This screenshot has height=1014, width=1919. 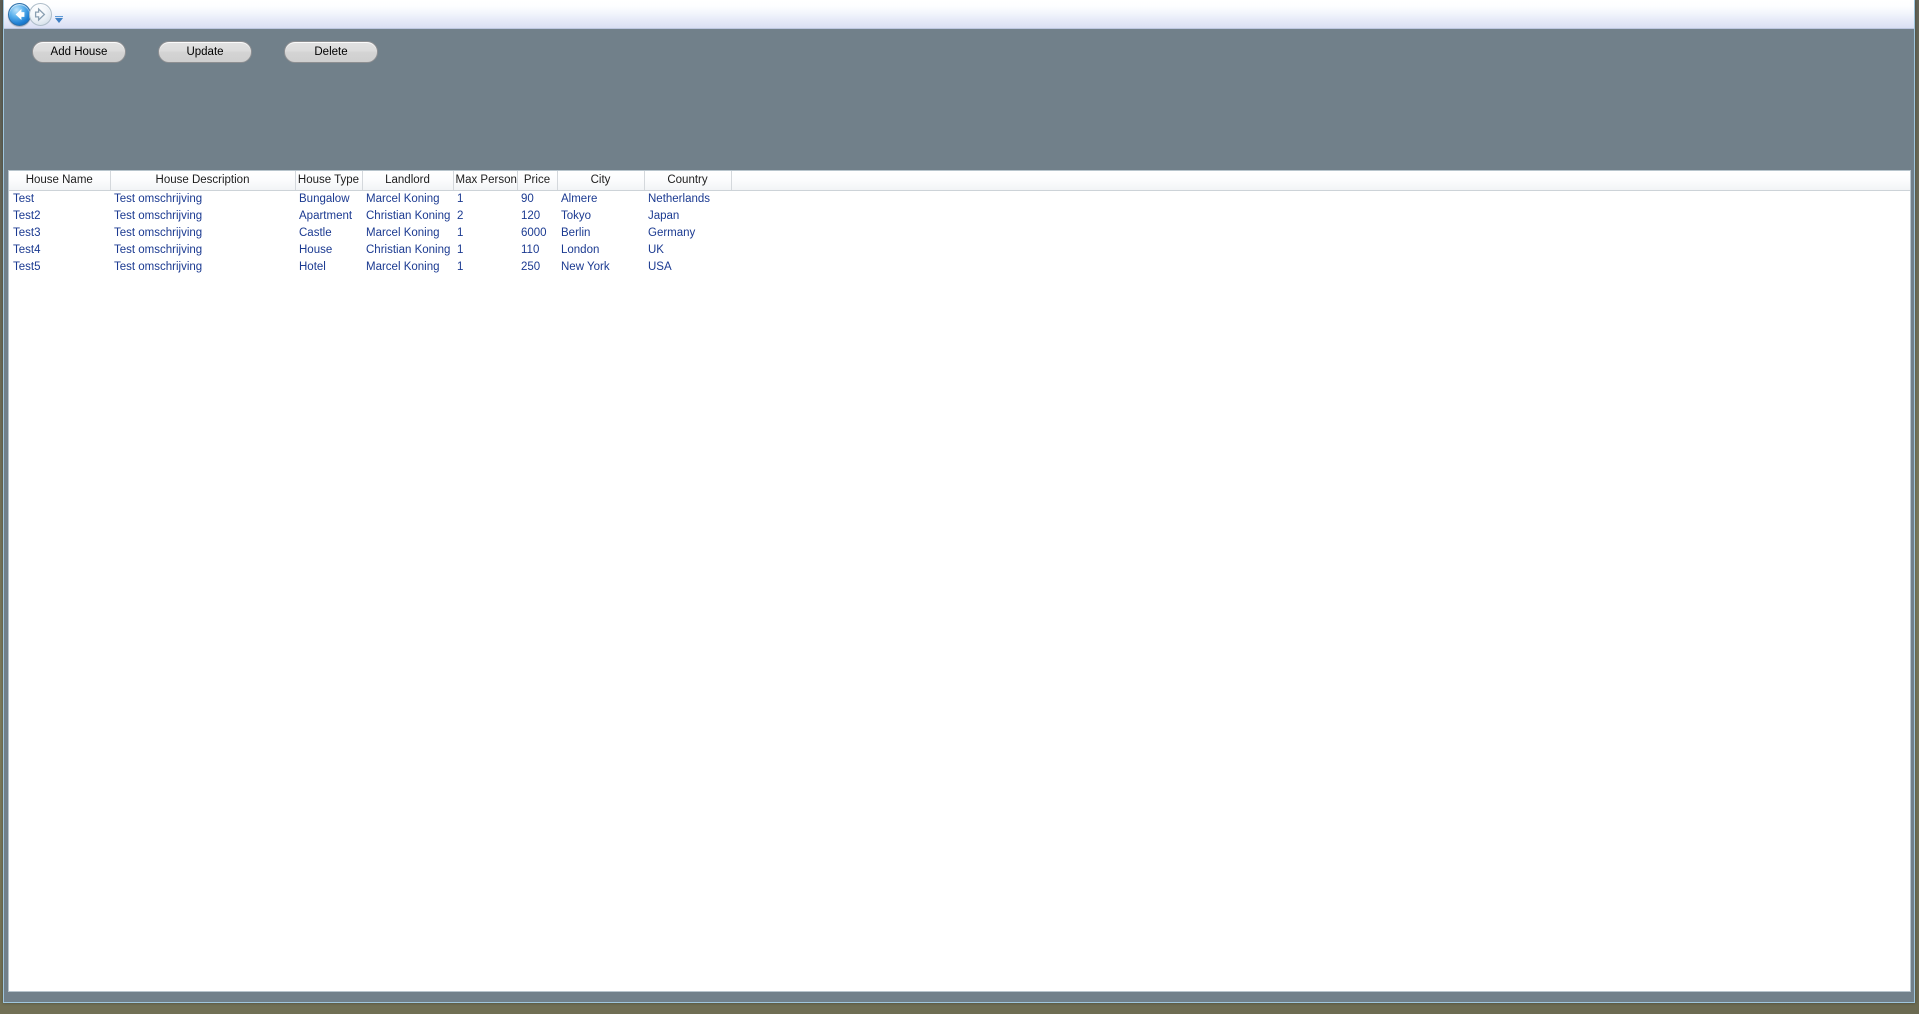 What do you see at coordinates (328, 249) in the screenshot?
I see `cell-house-type: House` at bounding box center [328, 249].